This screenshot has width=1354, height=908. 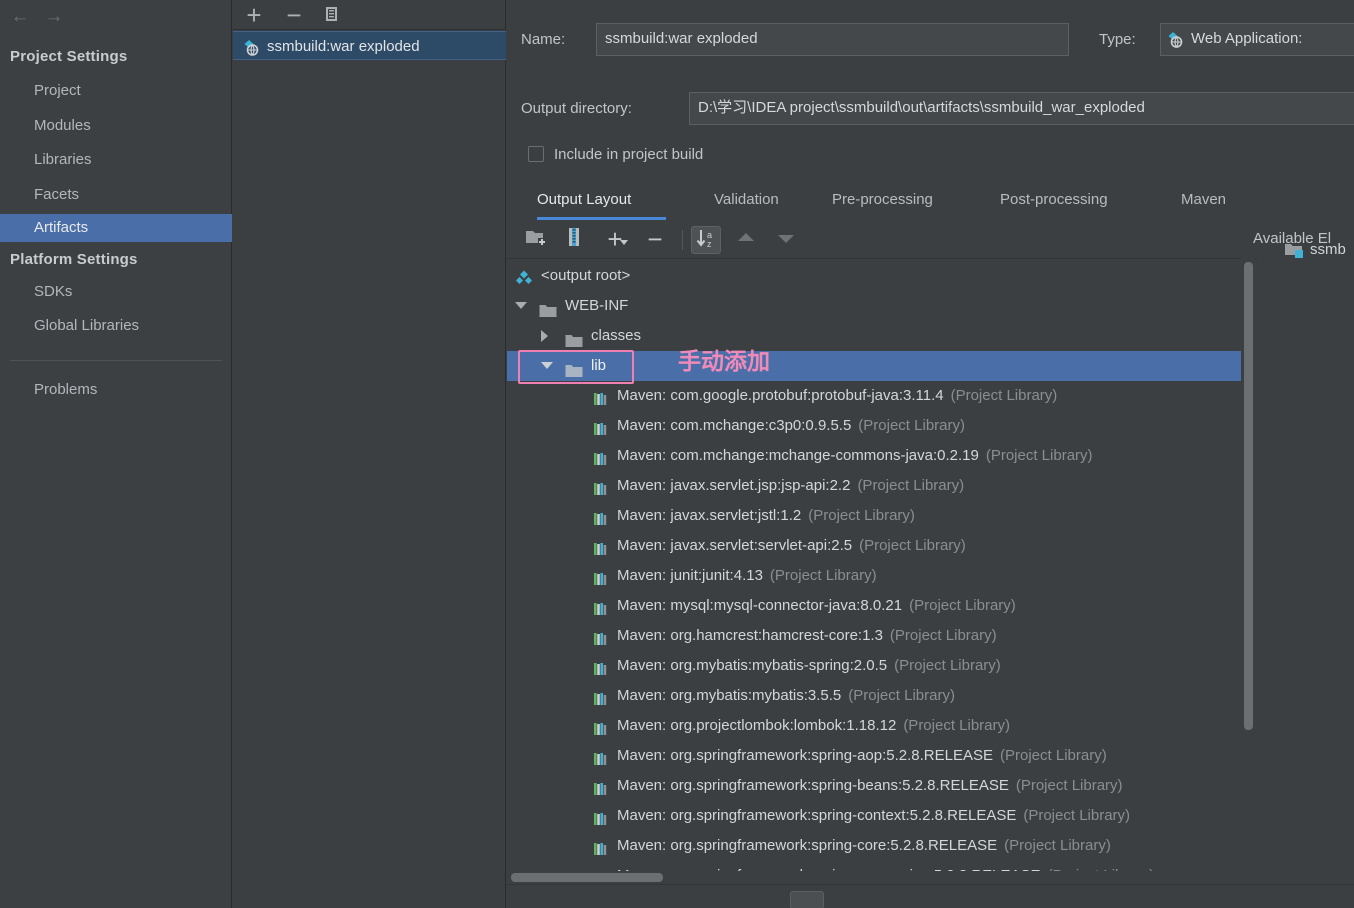 What do you see at coordinates (536, 154) in the screenshot?
I see `include-in-project-build-checkbox` at bounding box center [536, 154].